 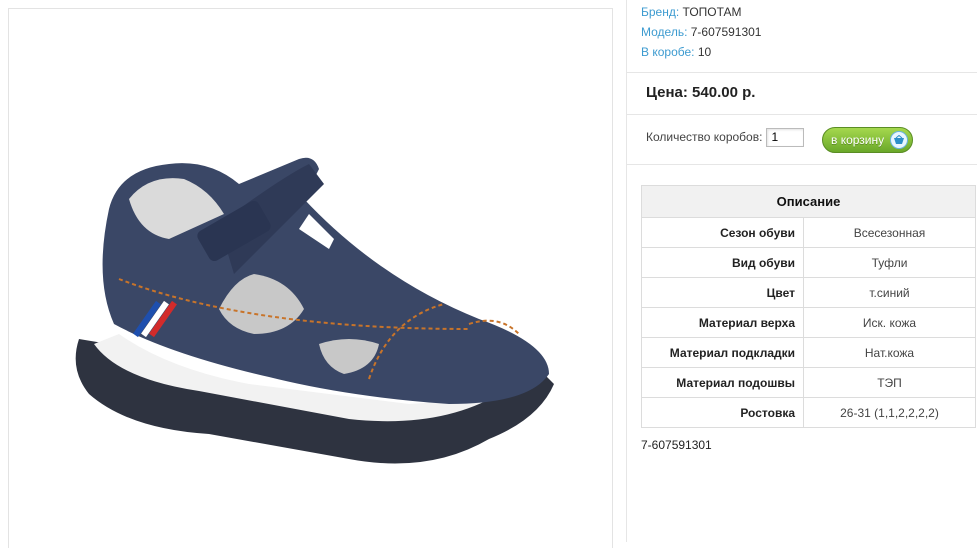 What do you see at coordinates (889, 412) in the screenshot?
I see `spec-value: 26-31 (1,1,2,2,2,2)` at bounding box center [889, 412].